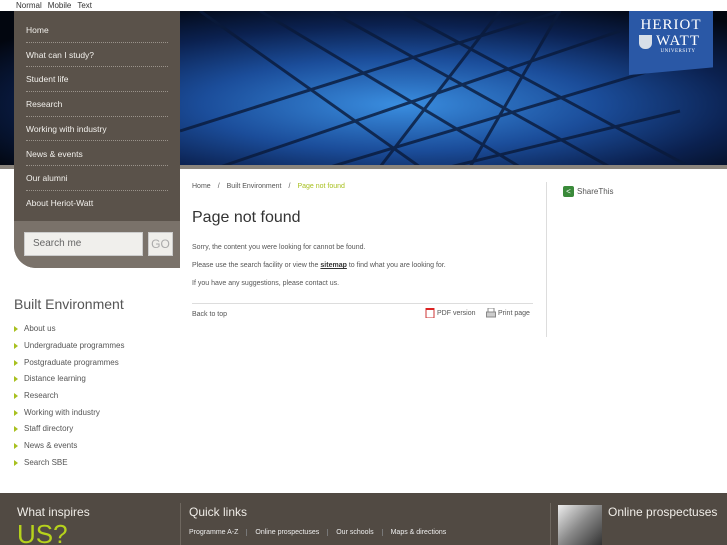 The image size is (727, 545). What do you see at coordinates (209, 314) in the screenshot?
I see `back-to-top-link: Back to top` at bounding box center [209, 314].